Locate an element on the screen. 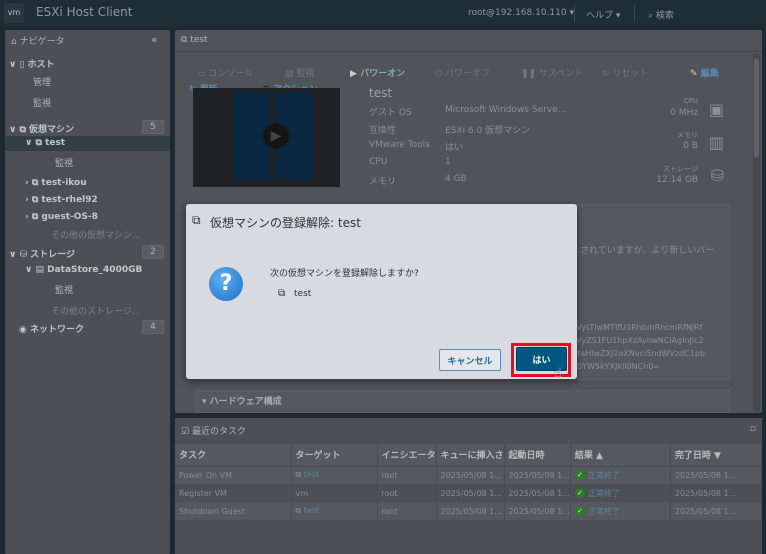 Image resolution: width=766 pixels, height=554 pixels. clipboard-icon: ☑ is located at coordinates (186, 432).